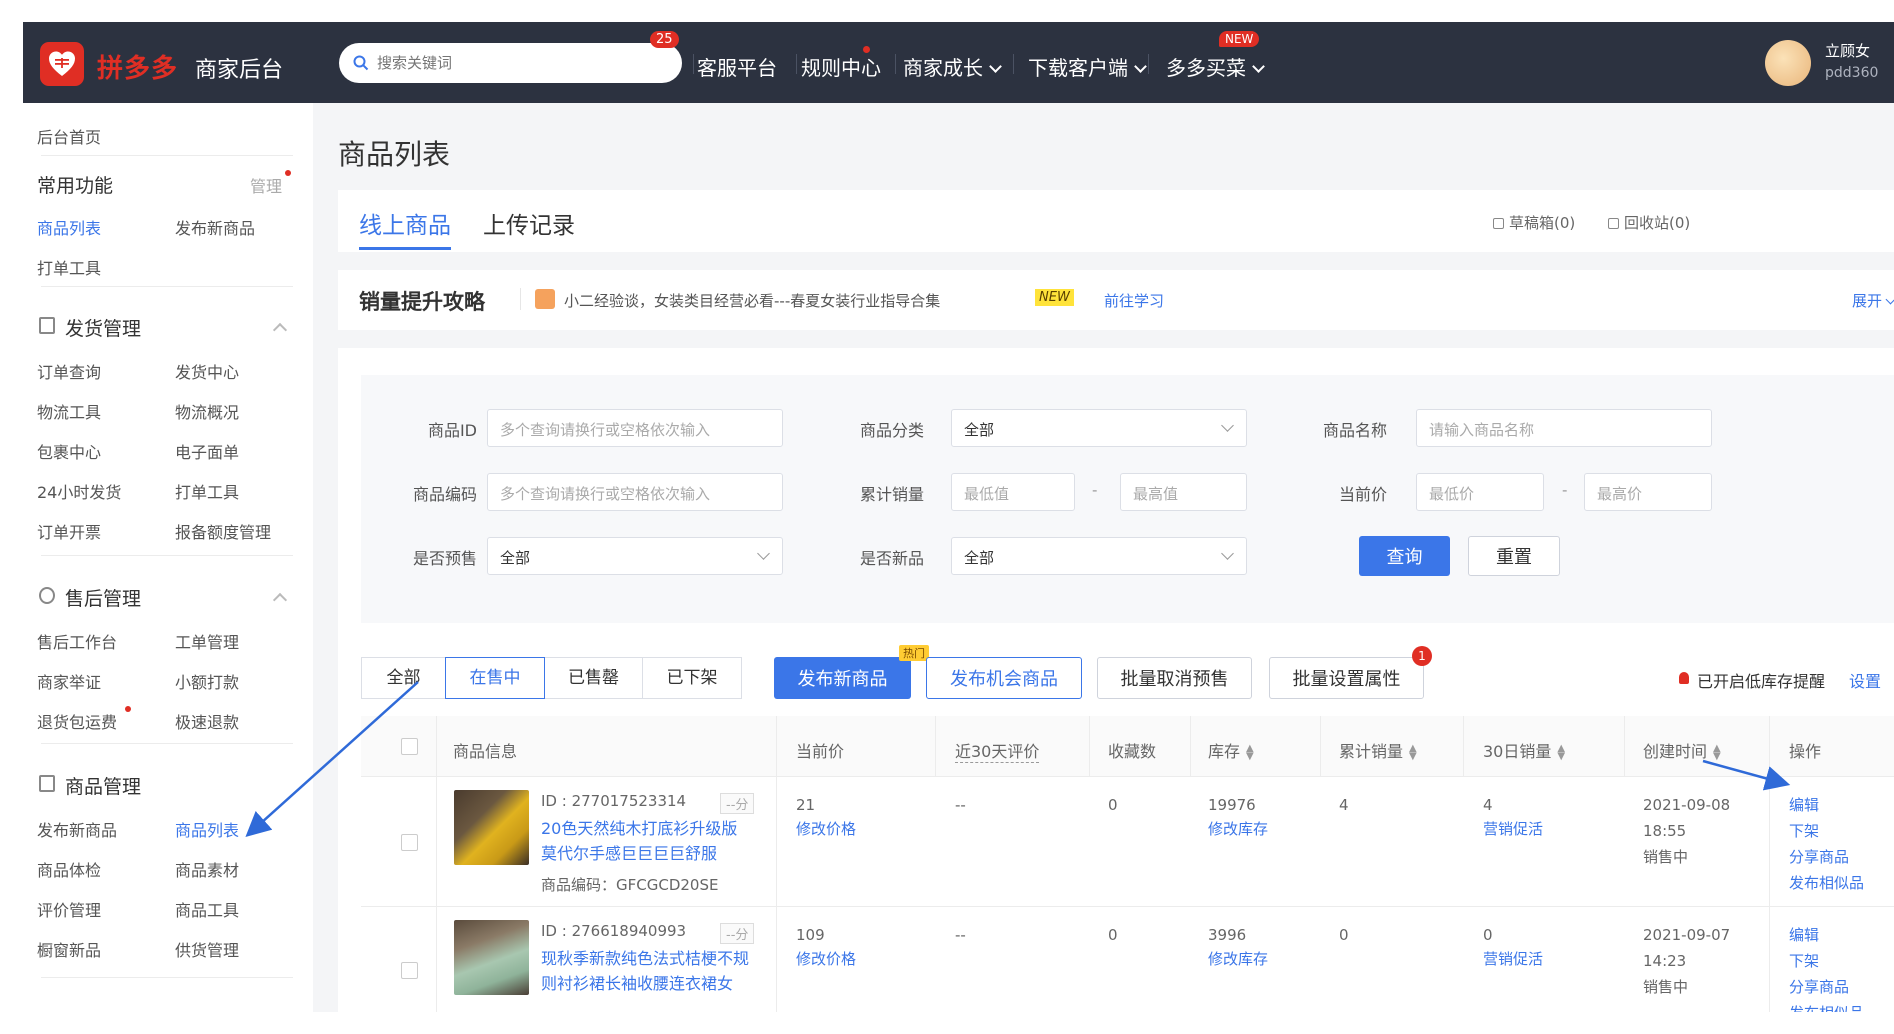 The width and height of the screenshot is (1894, 1034). Describe the element at coordinates (1134, 300) in the screenshot. I see `learn-link: 前往学习` at that location.